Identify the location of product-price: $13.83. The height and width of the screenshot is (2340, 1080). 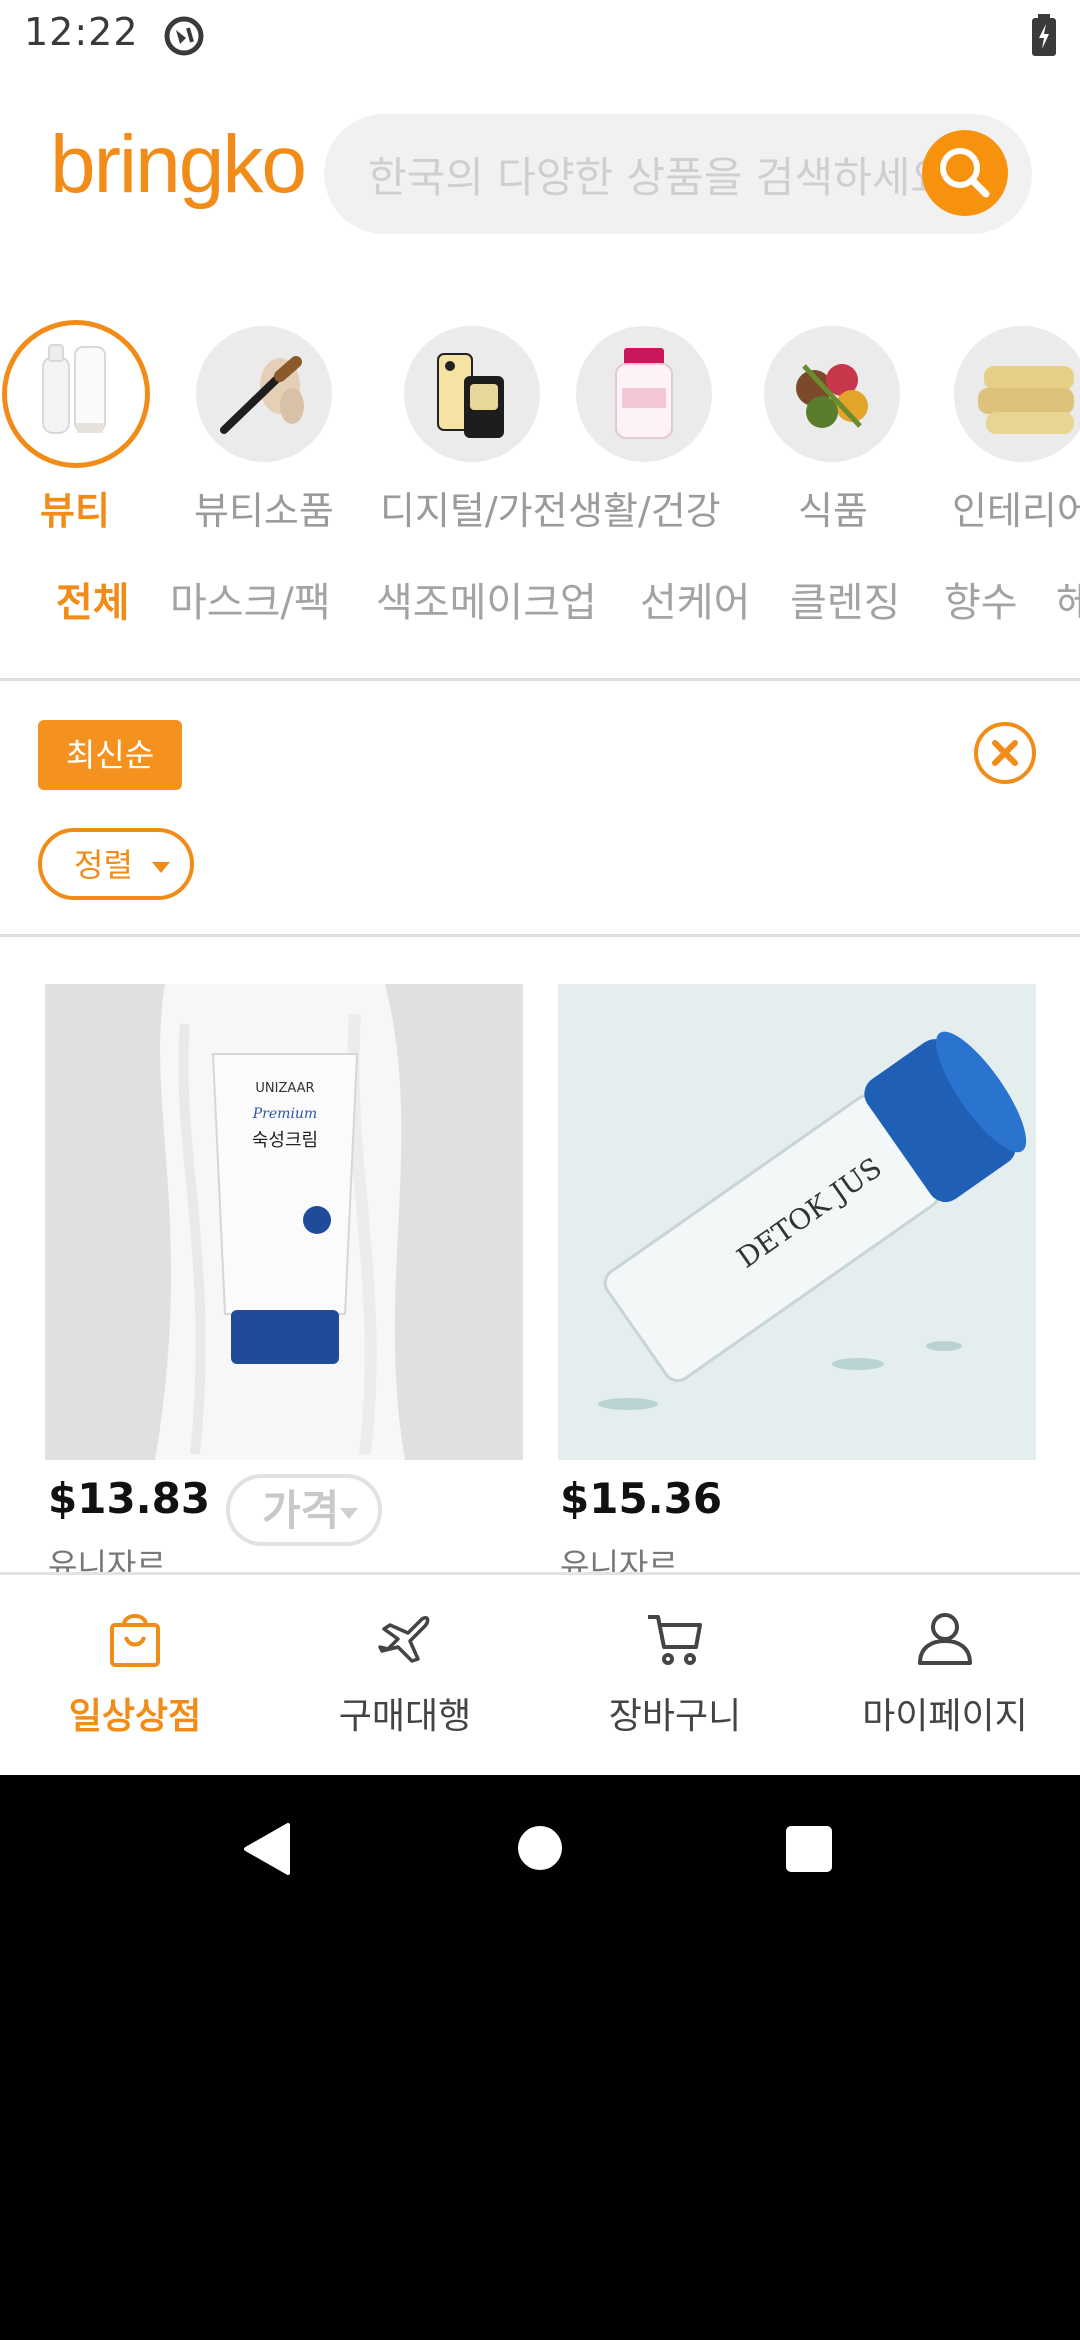
(129, 1498).